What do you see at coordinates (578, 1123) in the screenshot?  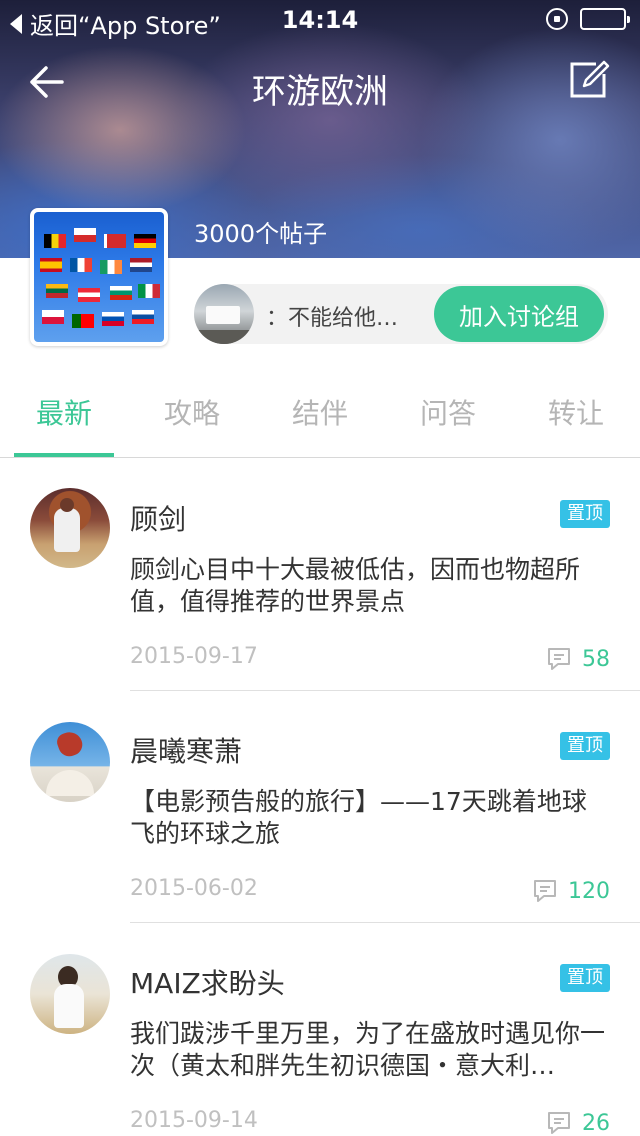 I see `comment-count: 26` at bounding box center [578, 1123].